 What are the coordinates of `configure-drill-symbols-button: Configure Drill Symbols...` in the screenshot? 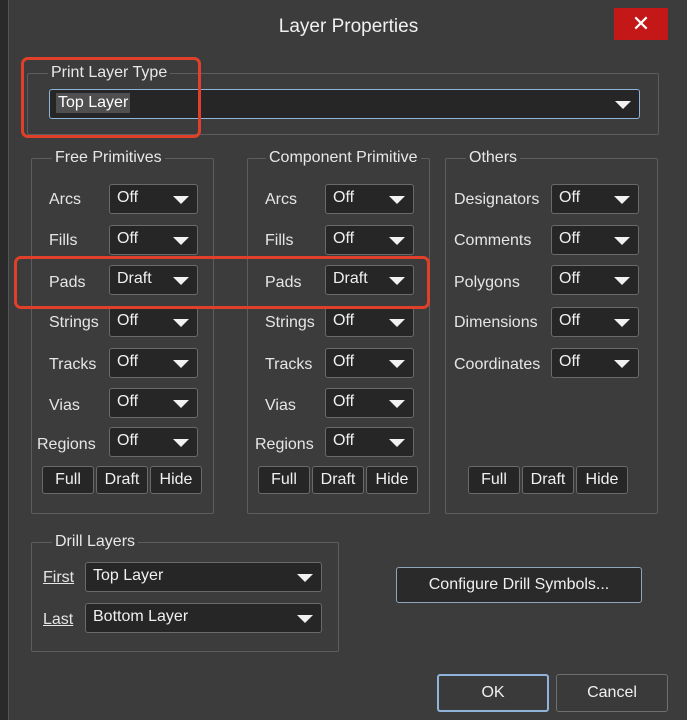 It's located at (519, 585).